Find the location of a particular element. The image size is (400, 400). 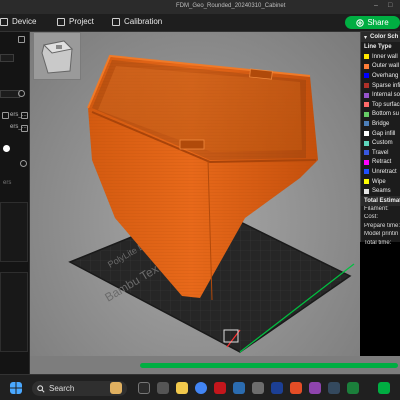

bambu-studio-icon is located at coordinates (384, 388).